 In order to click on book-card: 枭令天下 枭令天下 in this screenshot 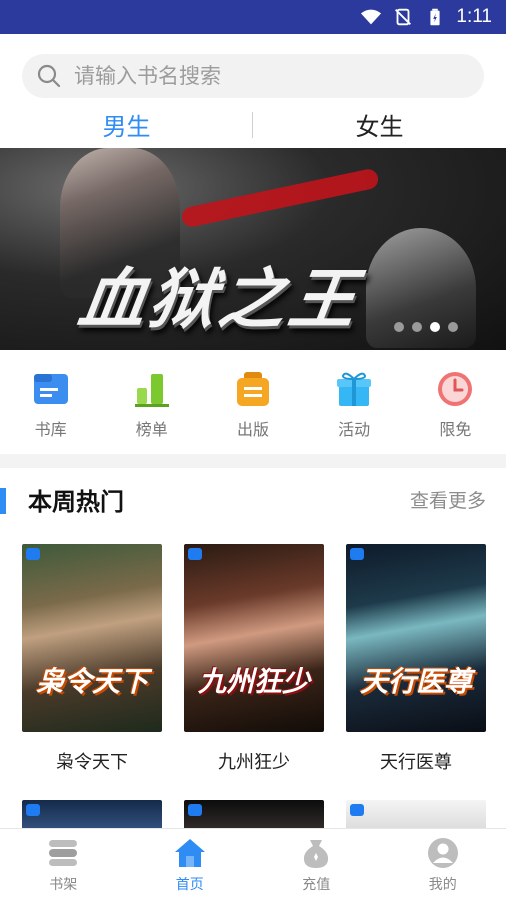, I will do `click(92, 659)`.